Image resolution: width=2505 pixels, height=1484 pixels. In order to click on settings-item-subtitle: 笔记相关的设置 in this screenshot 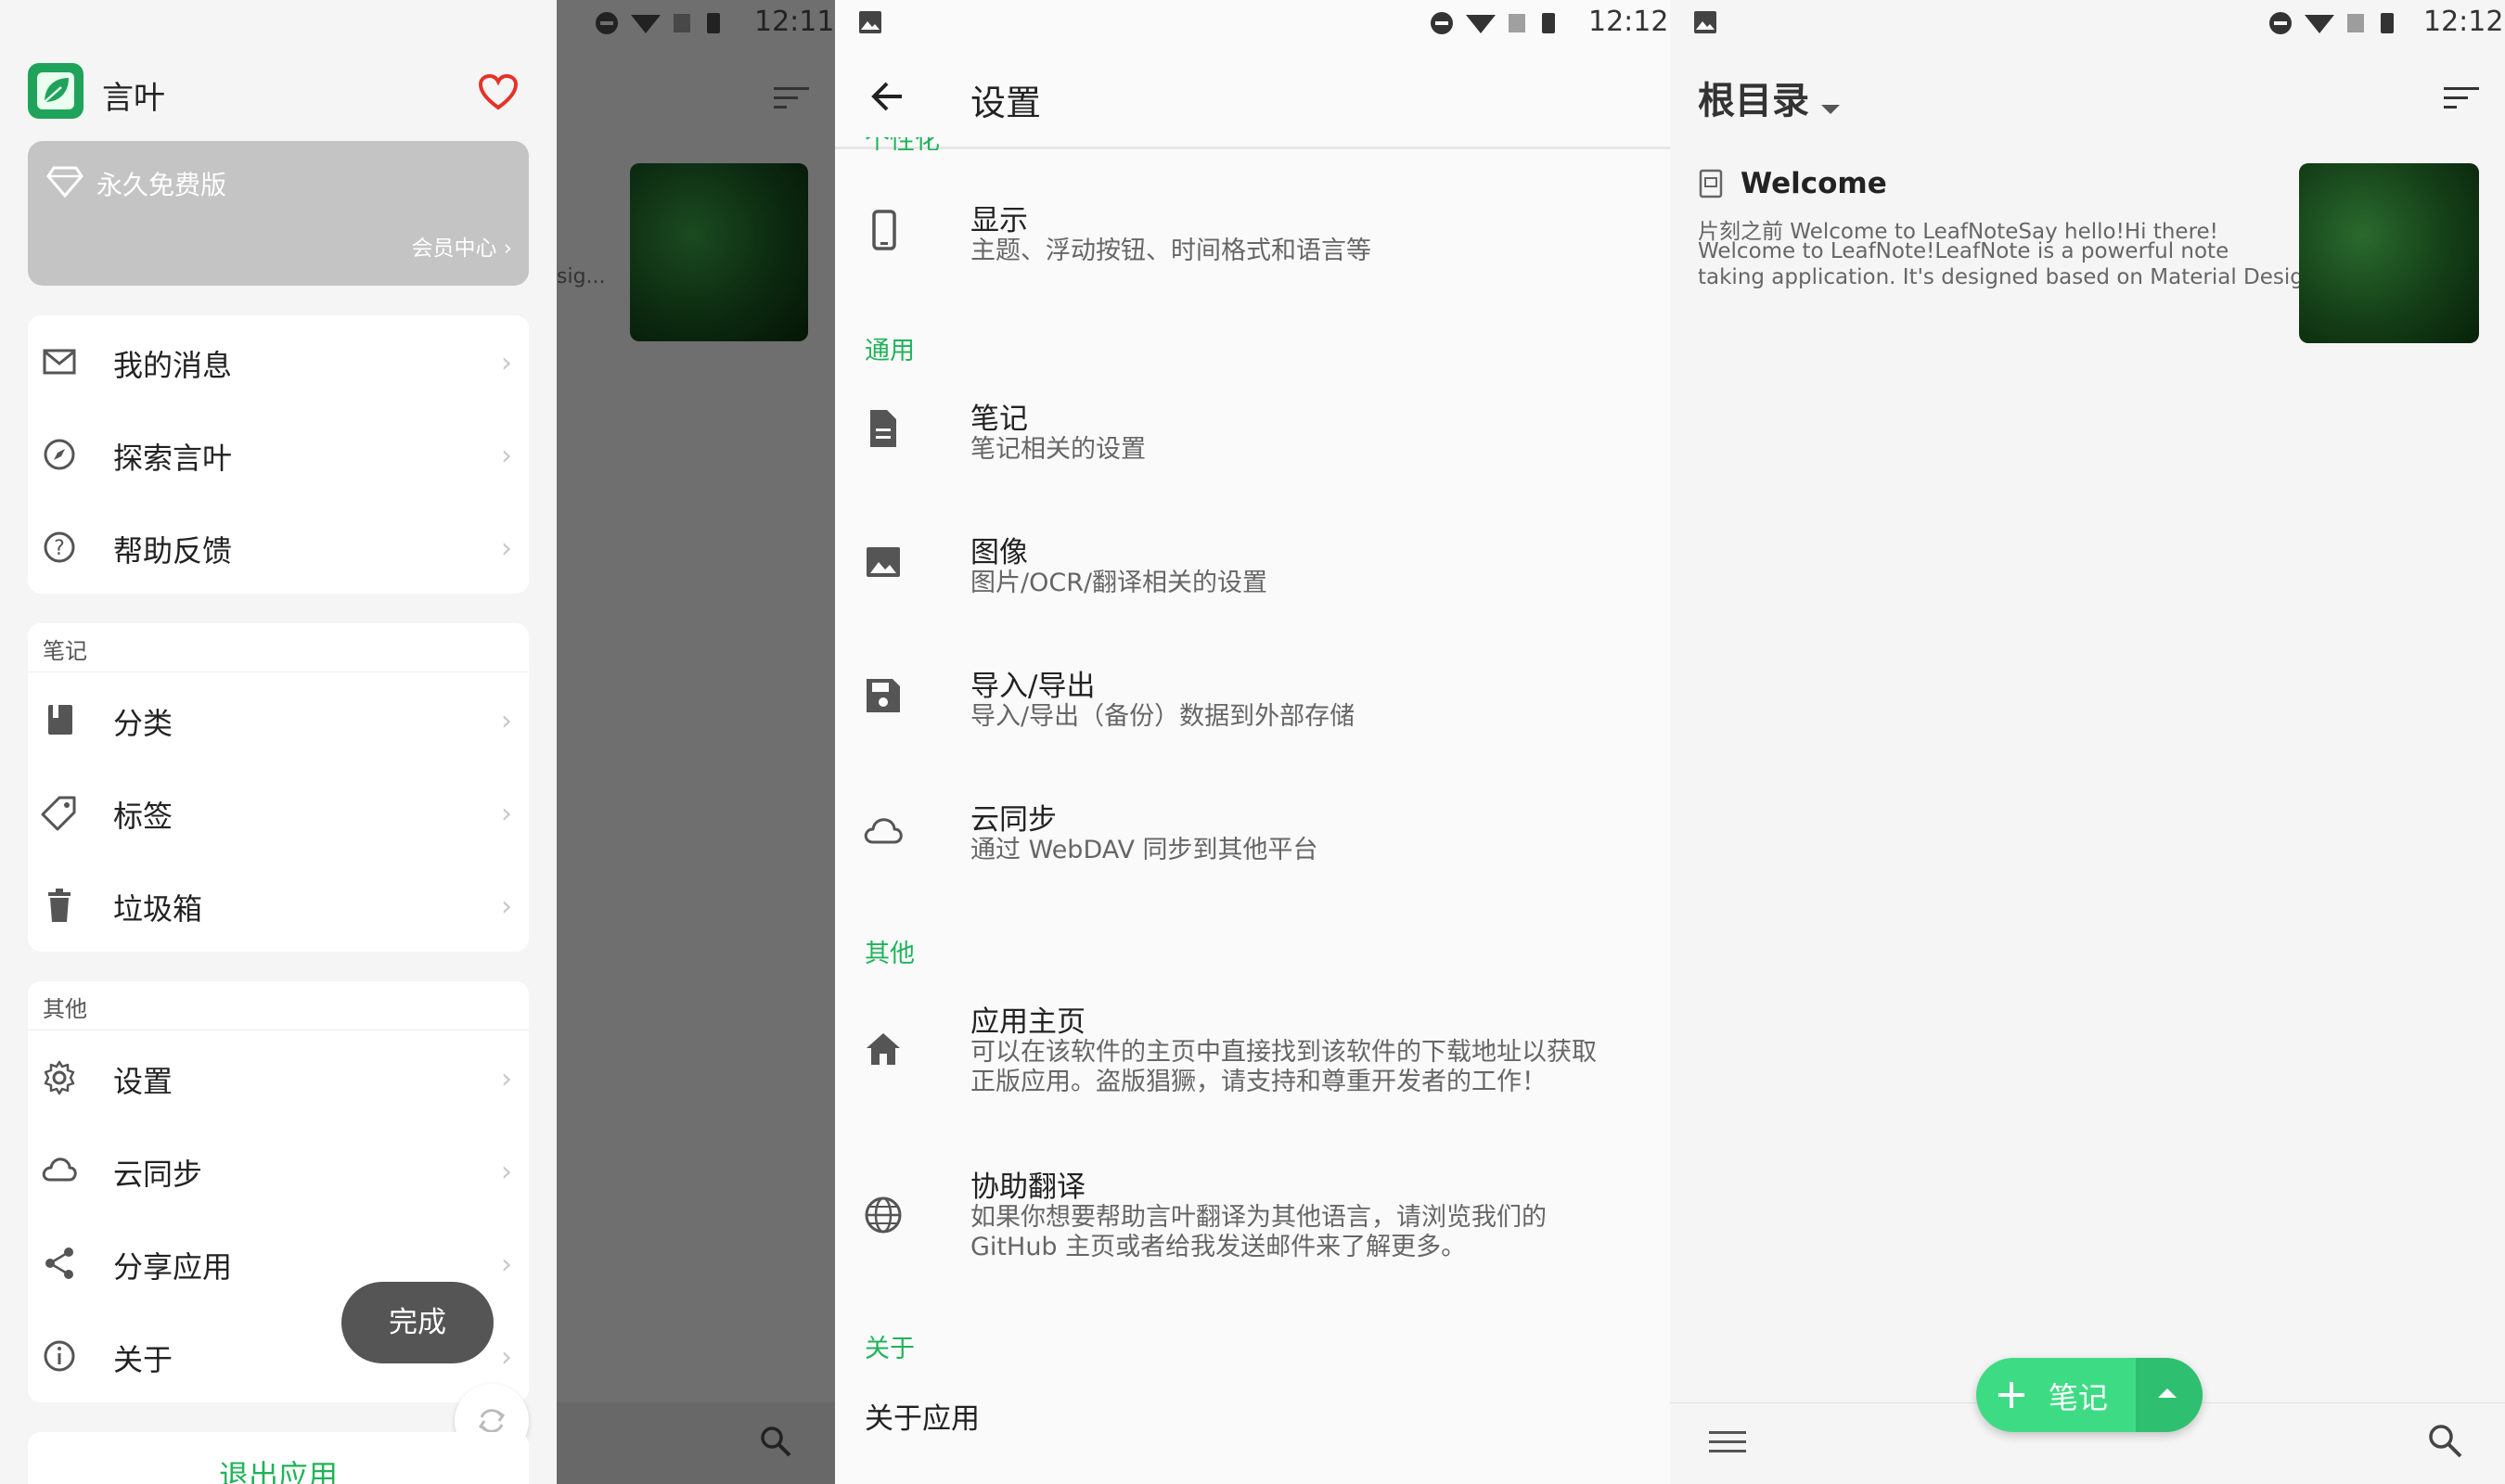, I will do `click(1058, 449)`.